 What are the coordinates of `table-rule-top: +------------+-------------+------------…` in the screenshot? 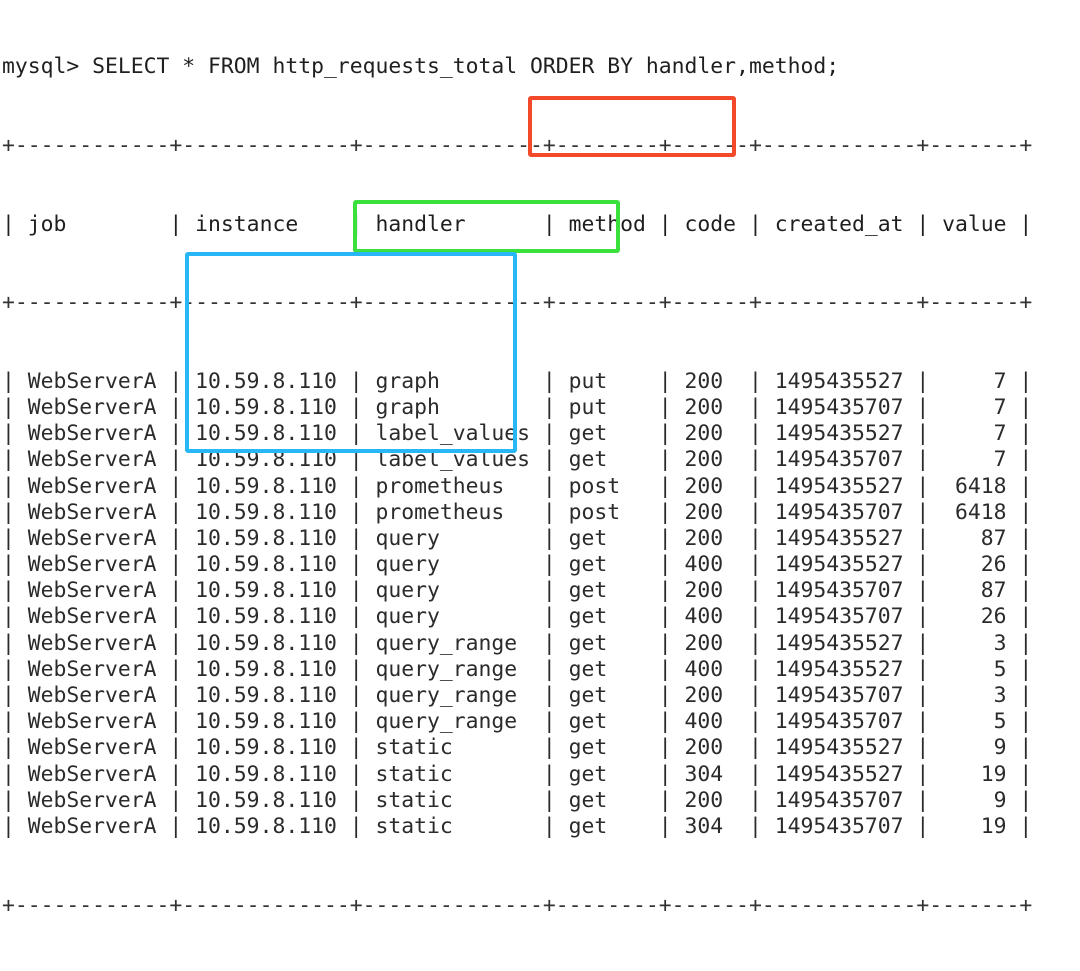 It's located at (517, 145).